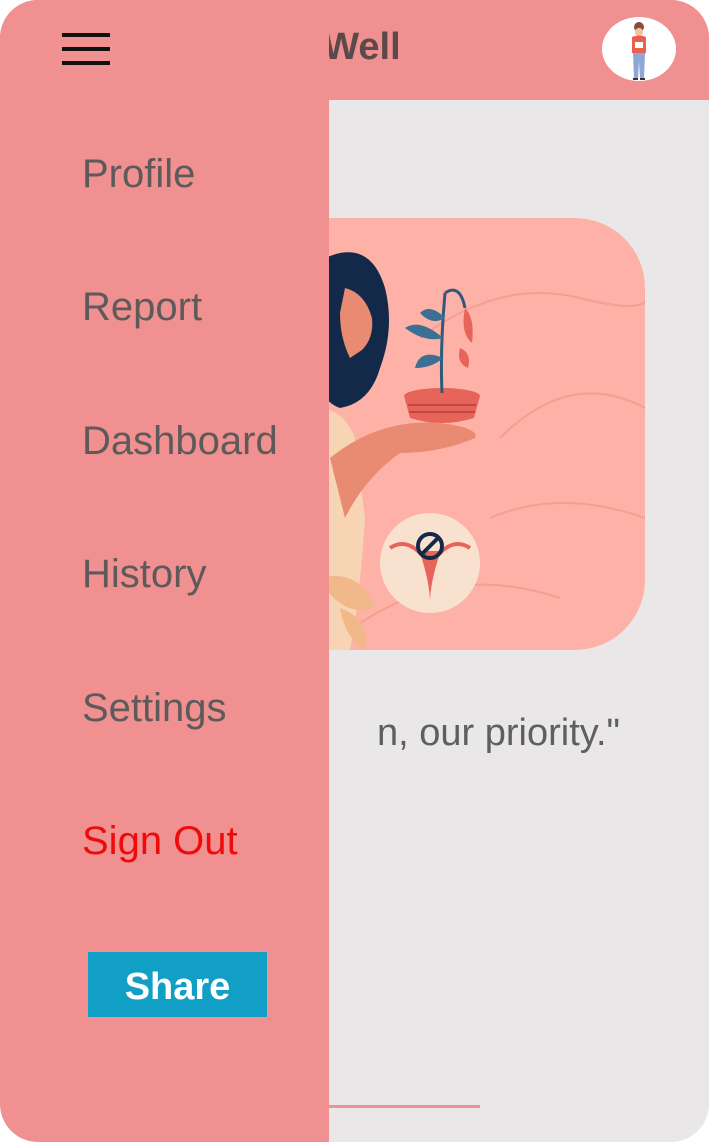  Describe the element at coordinates (86, 50) in the screenshot. I see `hamburger-menu-icon` at that location.